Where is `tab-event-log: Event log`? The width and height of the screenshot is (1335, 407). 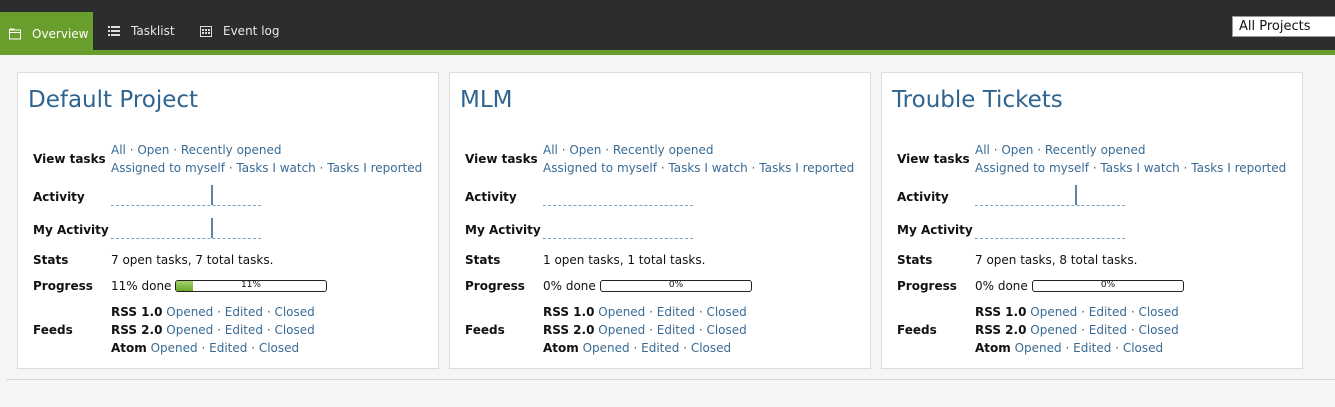 tab-event-log: Event log is located at coordinates (239, 31).